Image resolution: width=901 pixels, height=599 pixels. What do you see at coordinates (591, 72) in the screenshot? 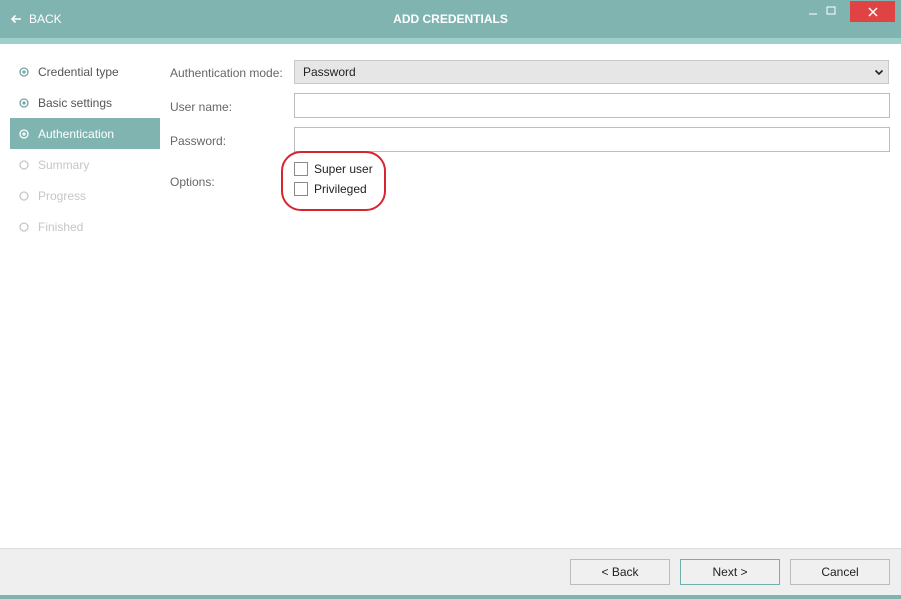
I see `auth-mode-select: Password` at bounding box center [591, 72].